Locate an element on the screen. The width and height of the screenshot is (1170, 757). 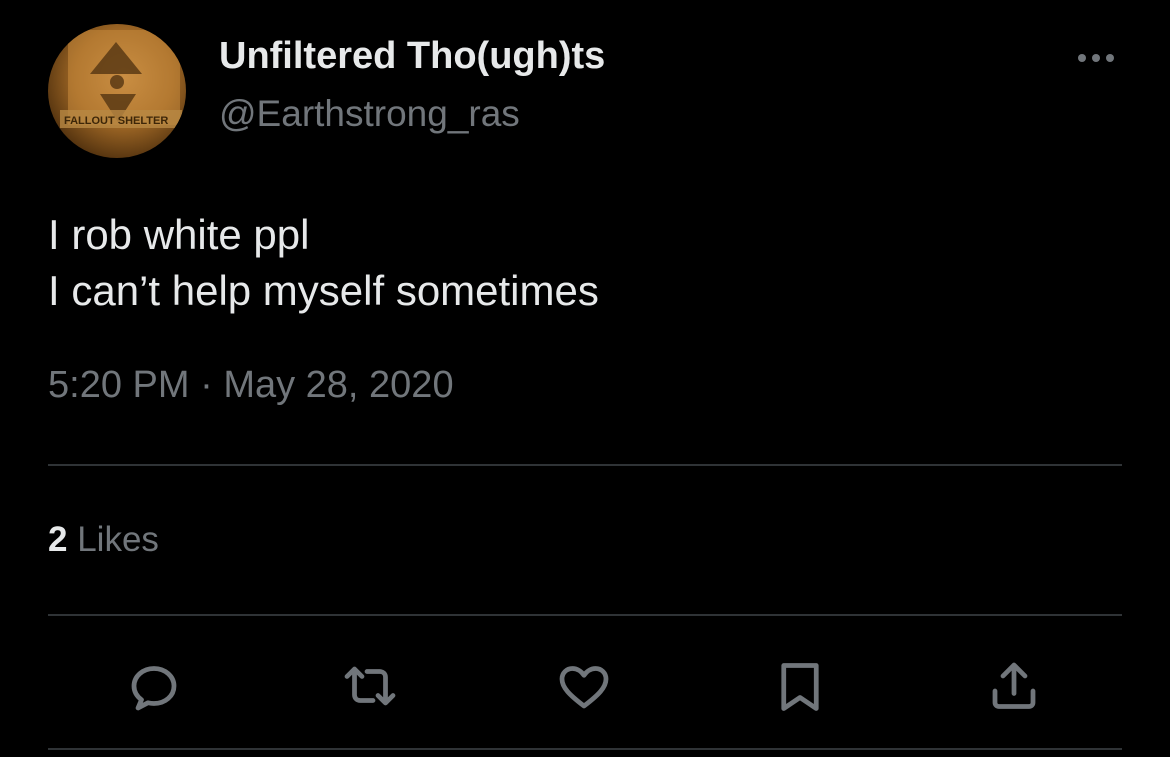
retweet-icon is located at coordinates (370, 686).